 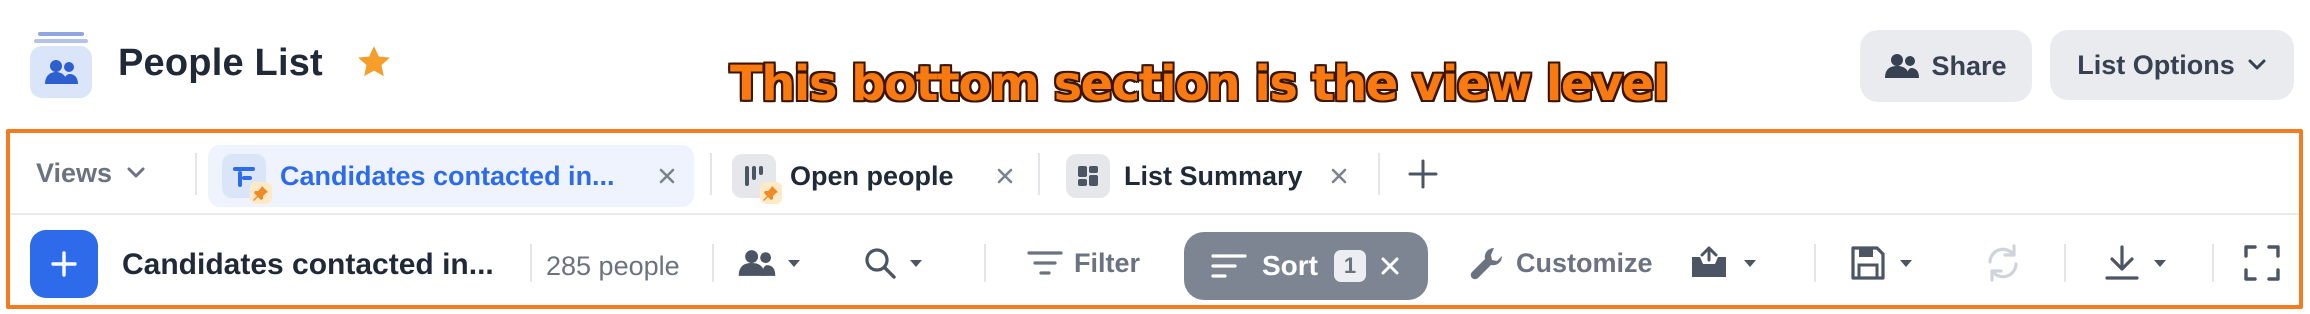 What do you see at coordinates (1107, 262) in the screenshot?
I see `filter-label: Filter` at bounding box center [1107, 262].